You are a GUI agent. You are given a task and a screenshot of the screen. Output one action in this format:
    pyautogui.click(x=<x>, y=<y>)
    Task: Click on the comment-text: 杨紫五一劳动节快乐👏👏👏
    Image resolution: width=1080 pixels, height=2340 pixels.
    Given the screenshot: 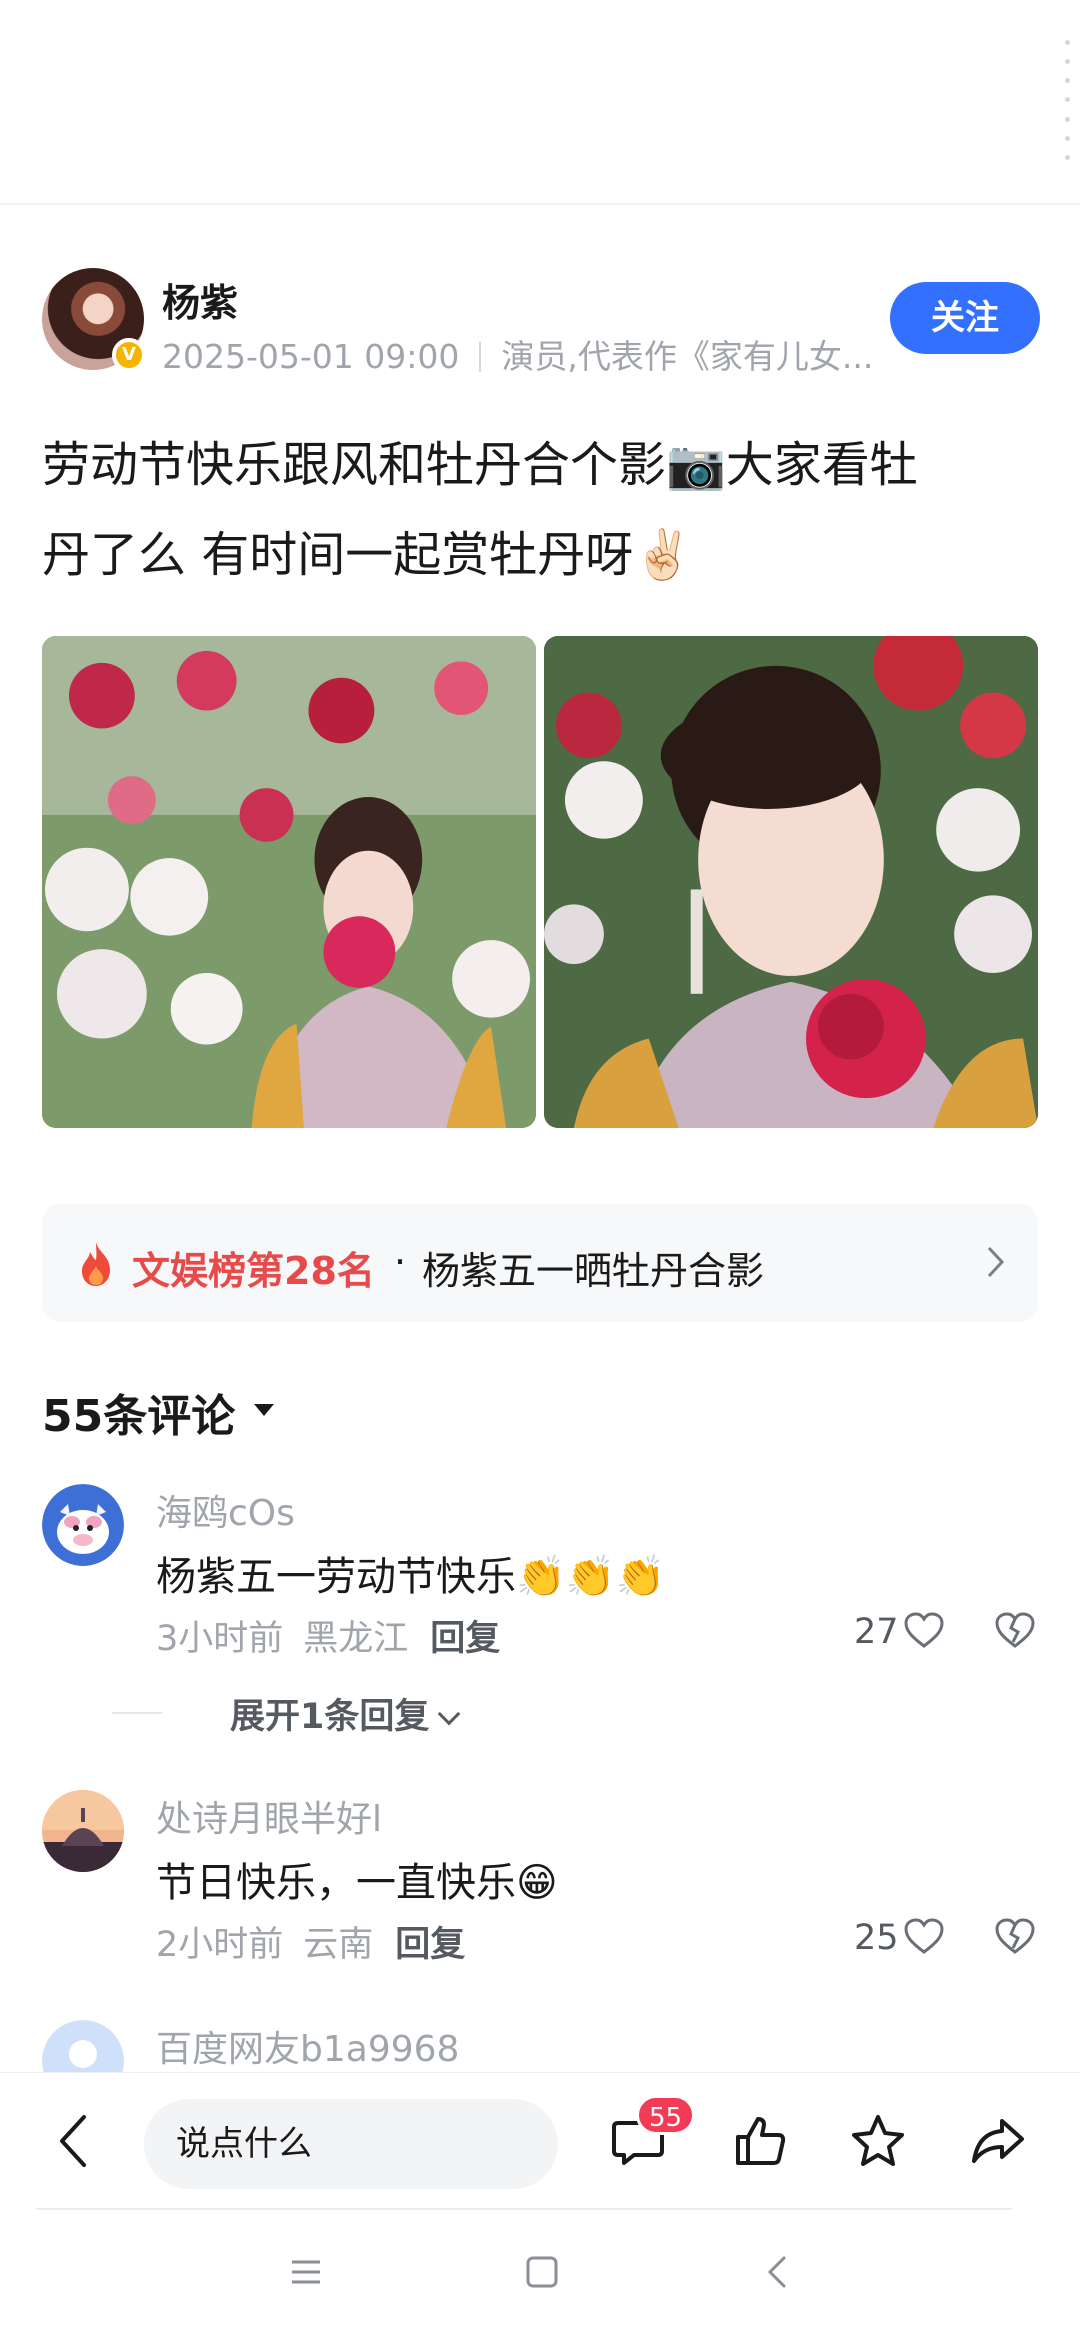 What is the action you would take?
    pyautogui.click(x=411, y=1577)
    